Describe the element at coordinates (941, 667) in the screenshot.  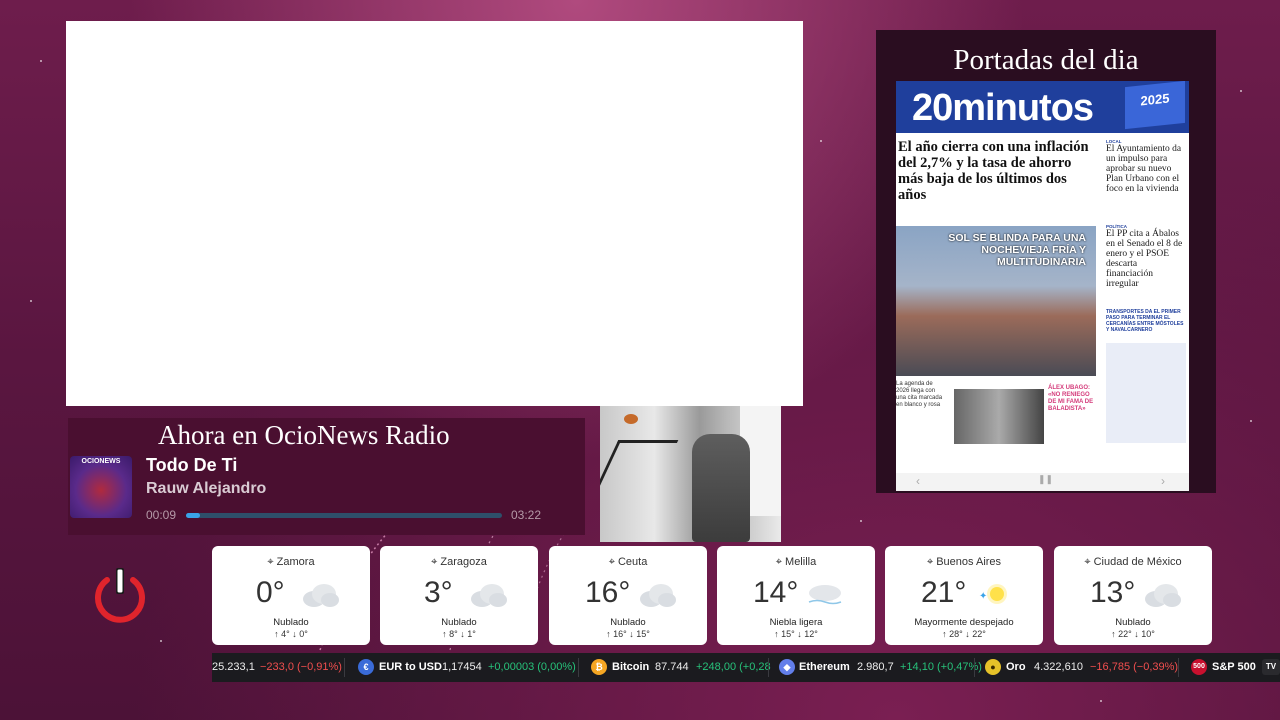
I see `ticker-change: +14,10 (+0,47%)` at that location.